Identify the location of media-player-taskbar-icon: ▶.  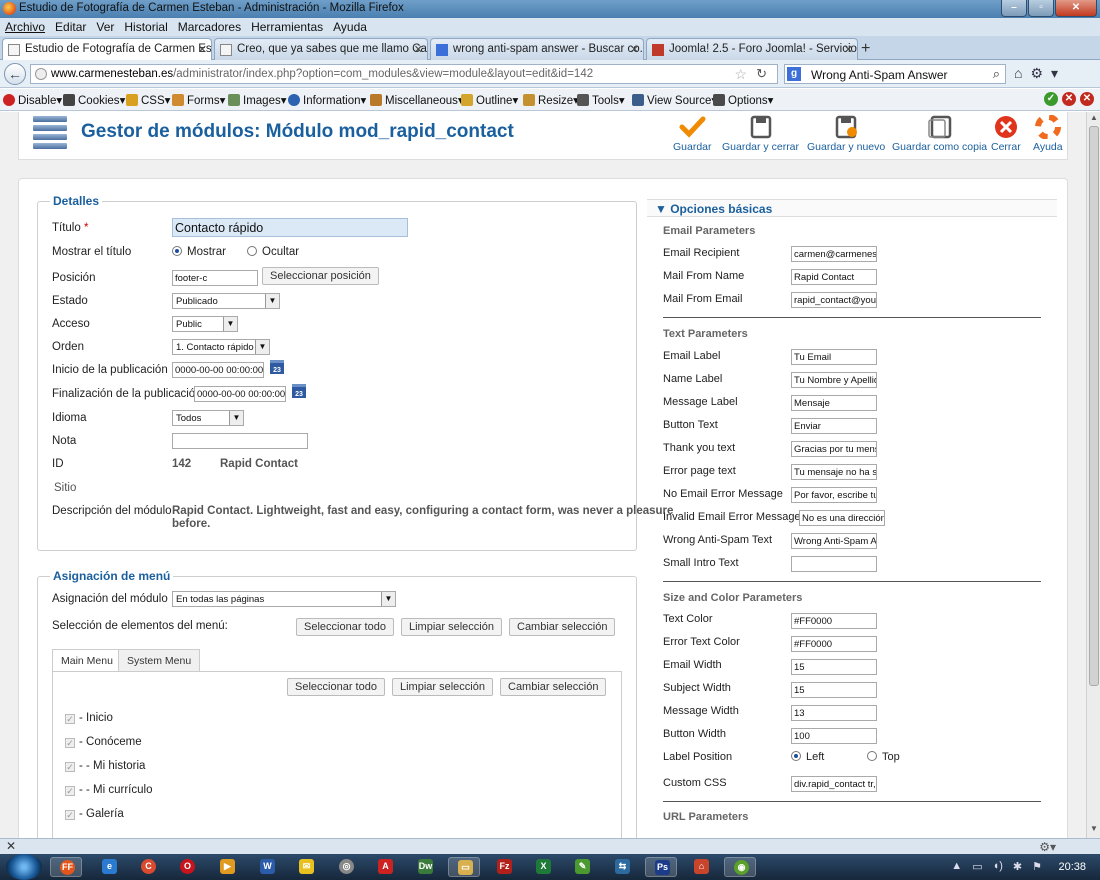
(227, 867).